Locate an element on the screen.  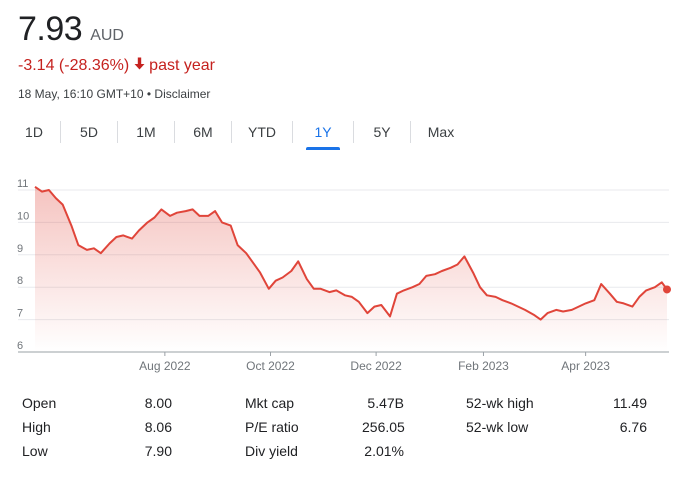
tab-1d: 1D is located at coordinates (34, 134).